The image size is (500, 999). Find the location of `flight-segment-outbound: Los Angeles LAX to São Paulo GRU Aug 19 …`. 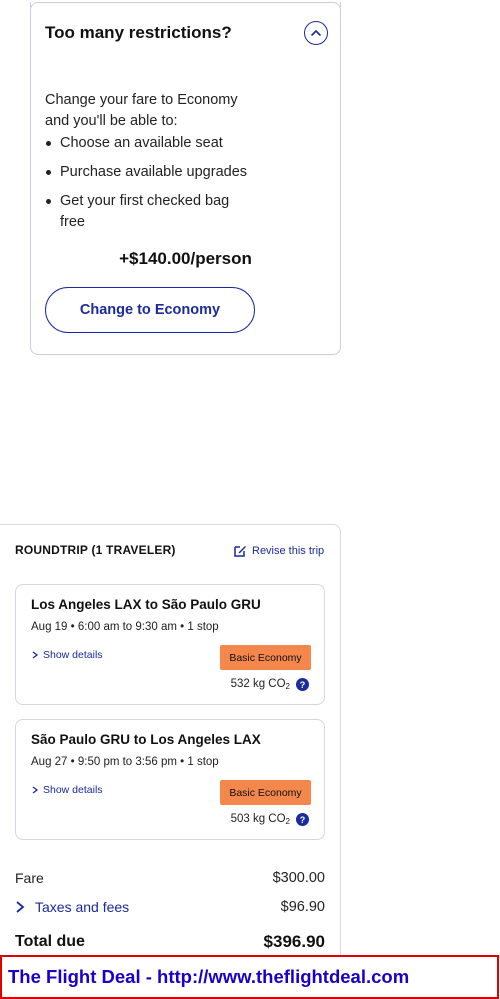

flight-segment-outbound: Los Angeles LAX to São Paulo GRU Aug 19 … is located at coordinates (170, 644).